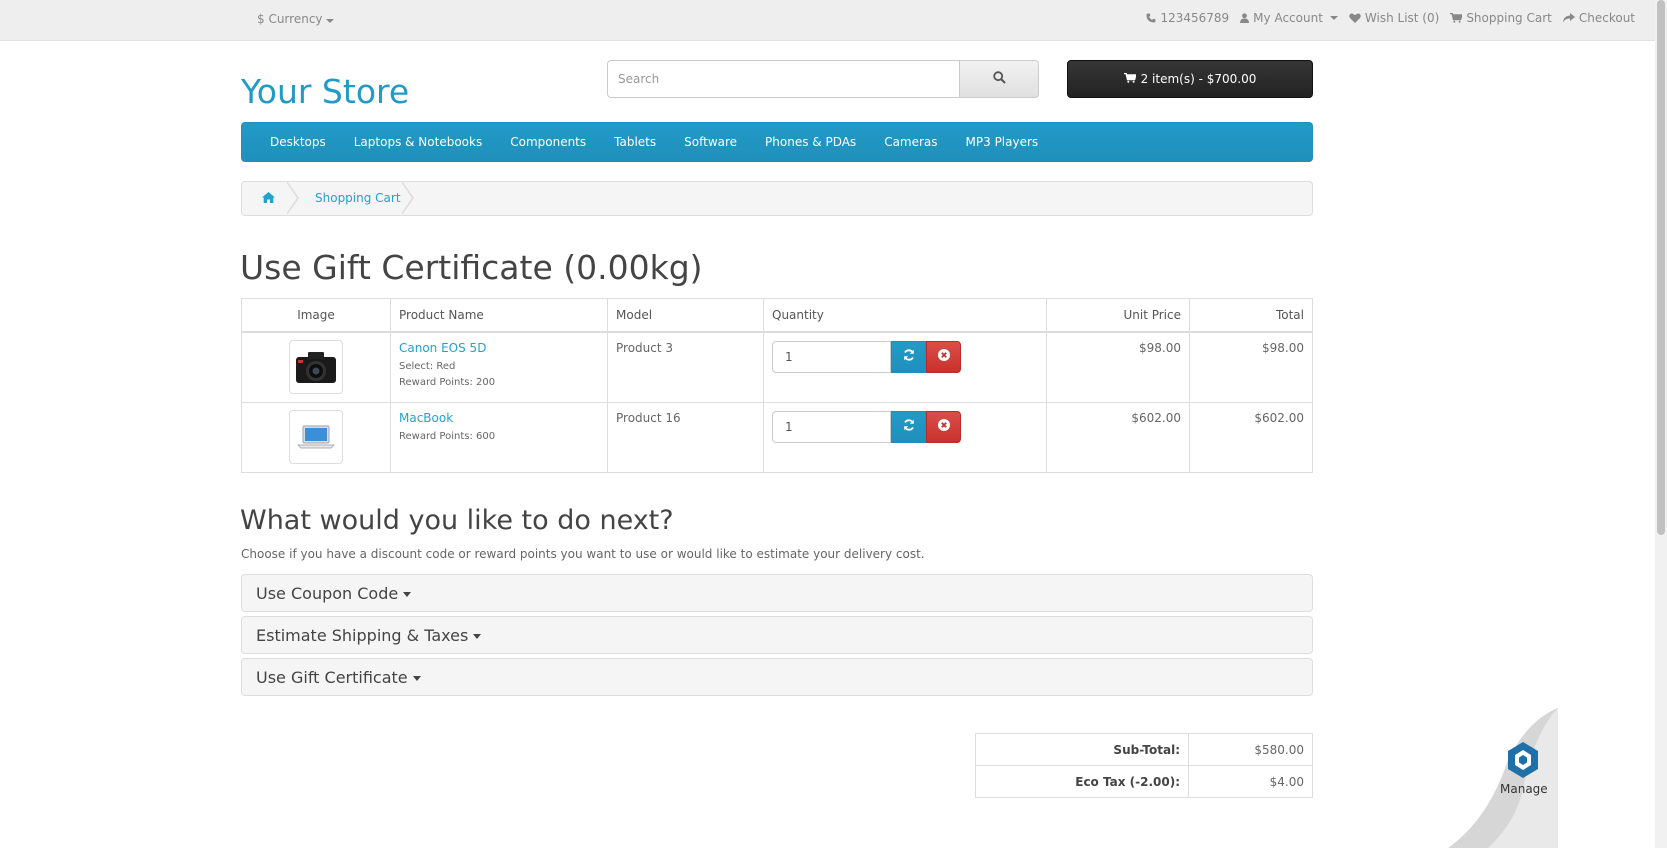 Image resolution: width=1667 pixels, height=851 pixels. What do you see at coordinates (290, 19) in the screenshot?
I see `currency-label: $ Currency` at bounding box center [290, 19].